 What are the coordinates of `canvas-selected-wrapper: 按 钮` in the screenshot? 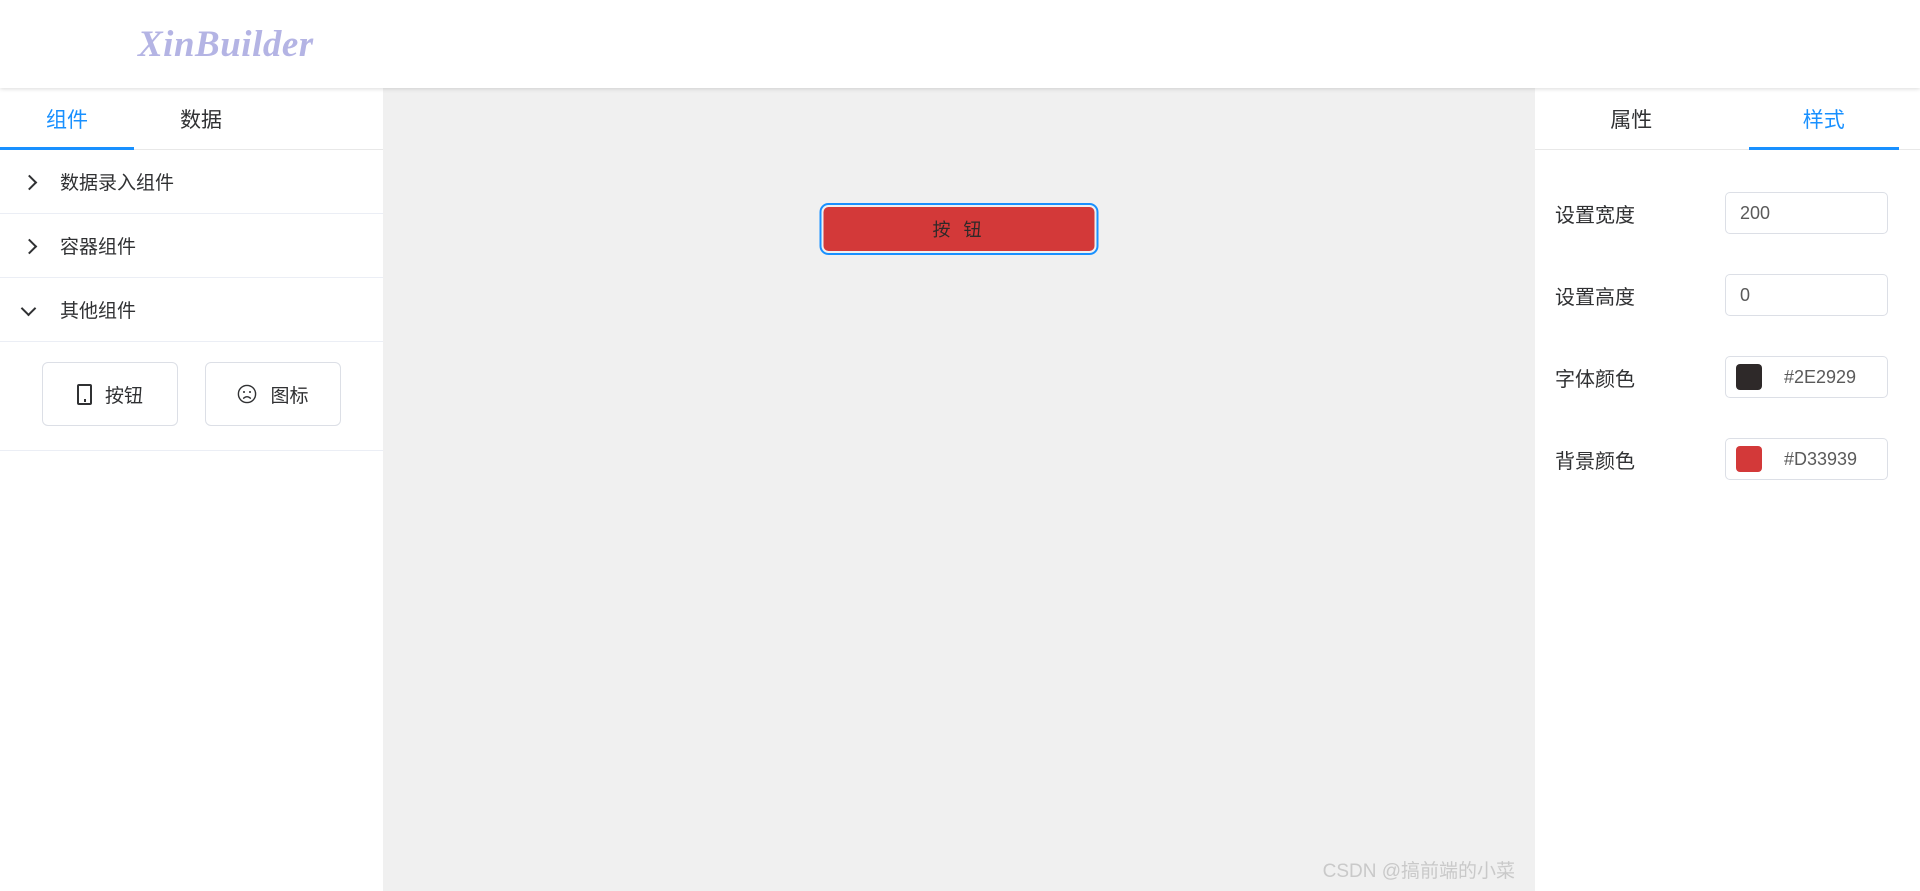 It's located at (959, 229).